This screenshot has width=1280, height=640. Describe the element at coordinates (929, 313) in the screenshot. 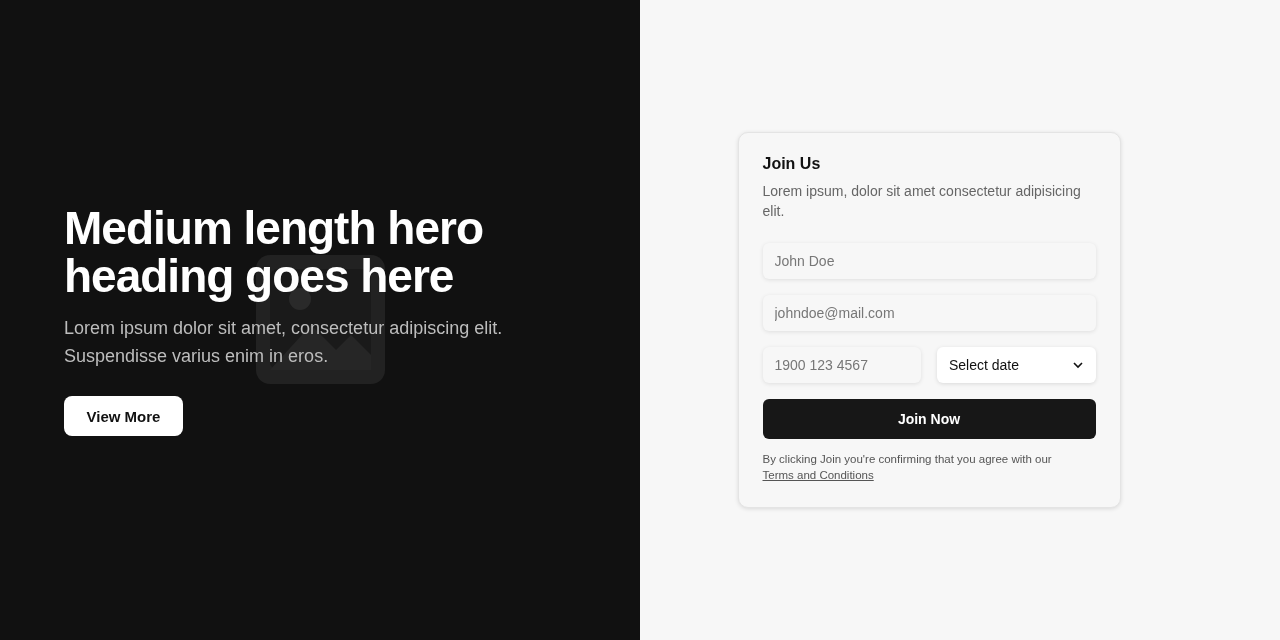

I see `input-field: johndoe@mail.com` at that location.